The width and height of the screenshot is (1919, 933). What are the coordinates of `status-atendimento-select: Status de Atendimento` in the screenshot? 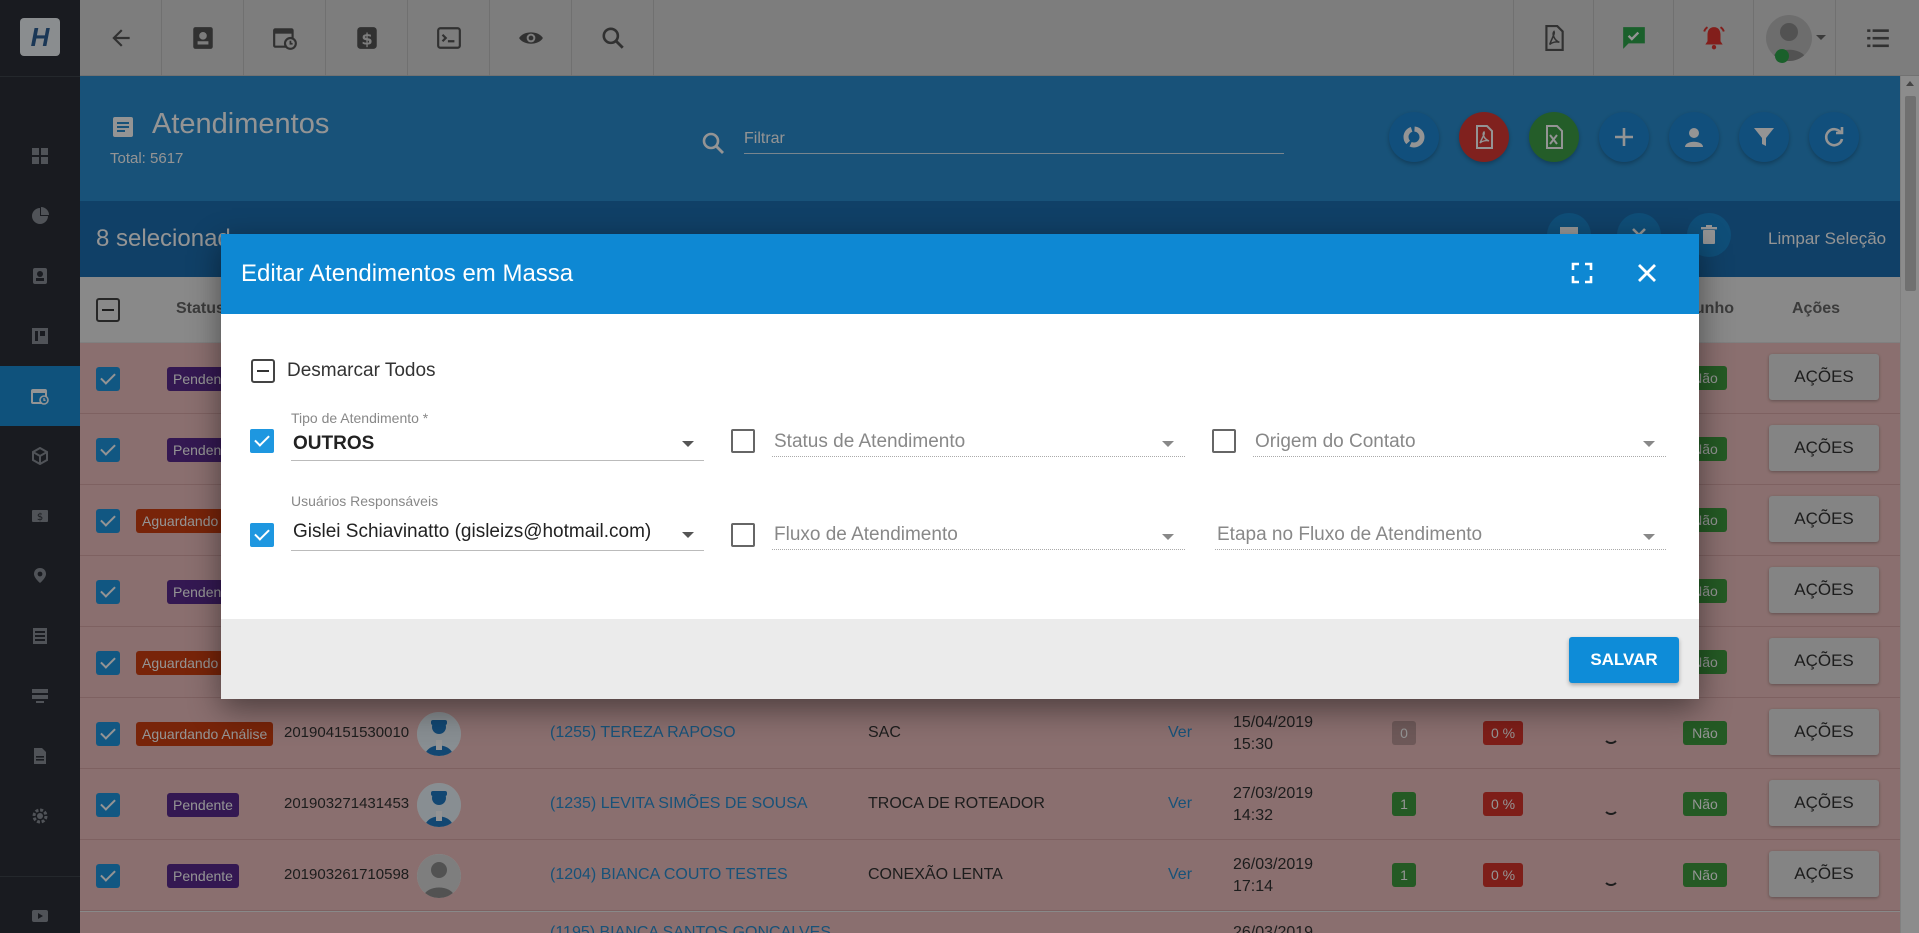 It's located at (869, 442).